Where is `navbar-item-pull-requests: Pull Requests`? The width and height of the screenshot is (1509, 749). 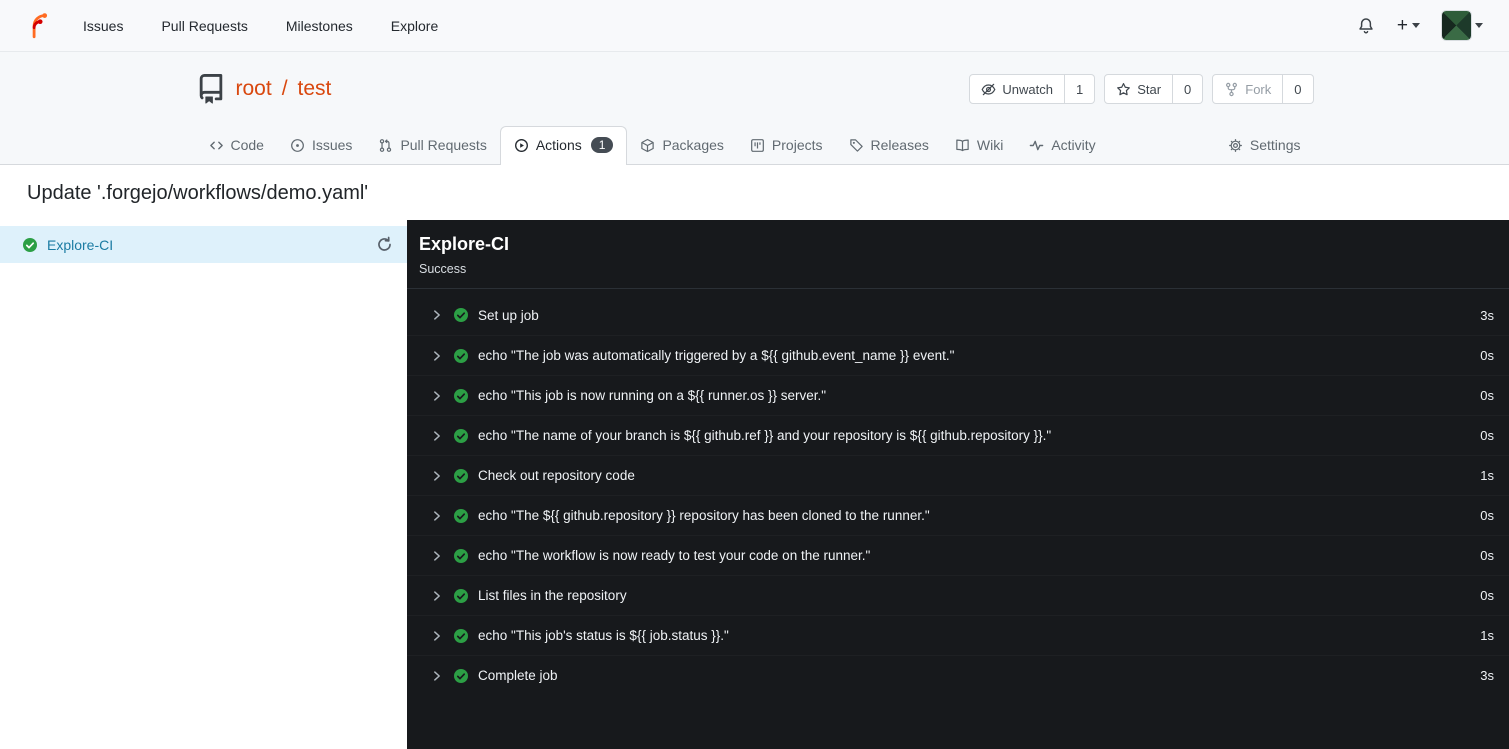
navbar-item-pull-requests: Pull Requests is located at coordinates (204, 26).